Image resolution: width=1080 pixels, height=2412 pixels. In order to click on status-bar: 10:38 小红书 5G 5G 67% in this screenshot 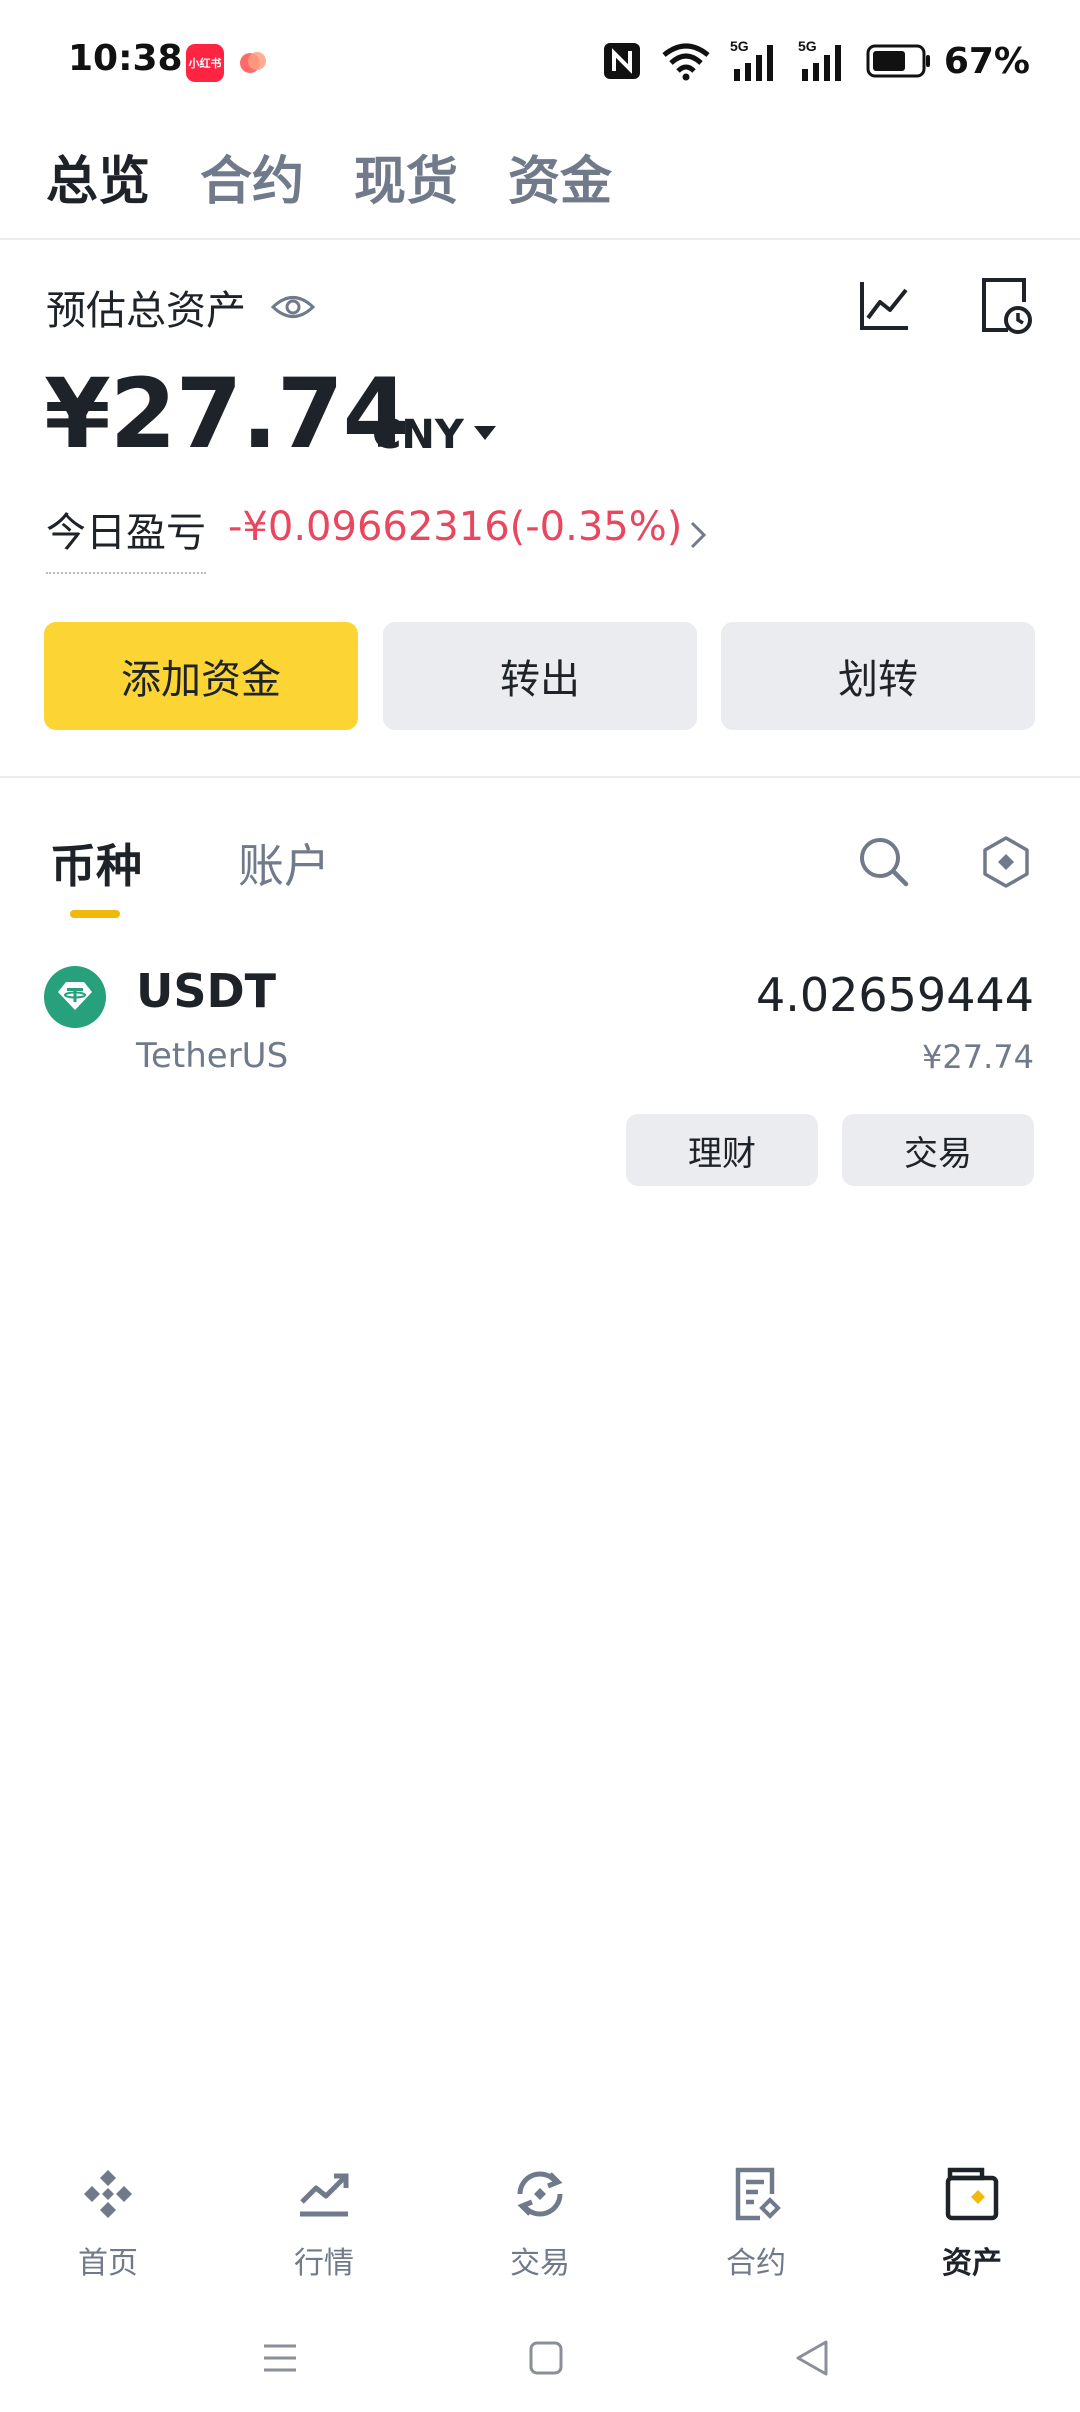, I will do `click(540, 60)`.